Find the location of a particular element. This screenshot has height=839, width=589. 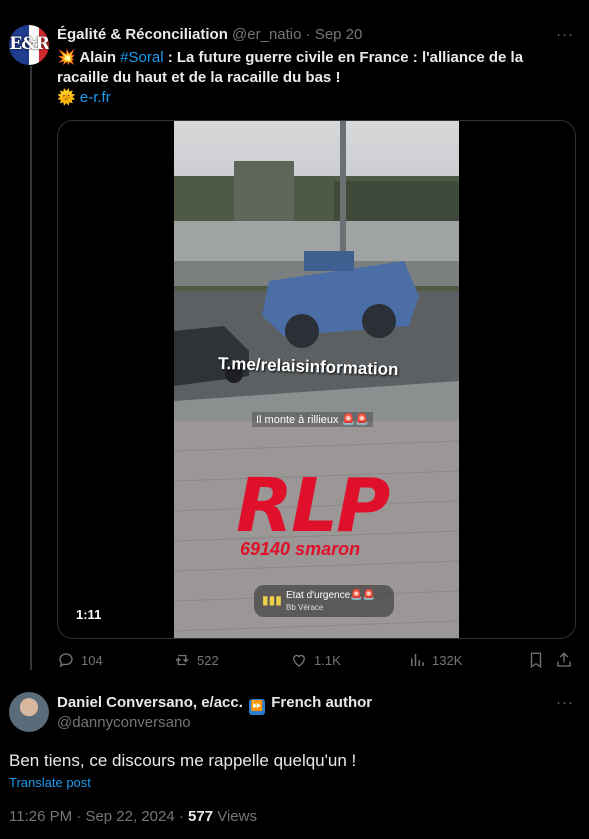

sun-emoji-icon: 🌞 is located at coordinates (66, 97).